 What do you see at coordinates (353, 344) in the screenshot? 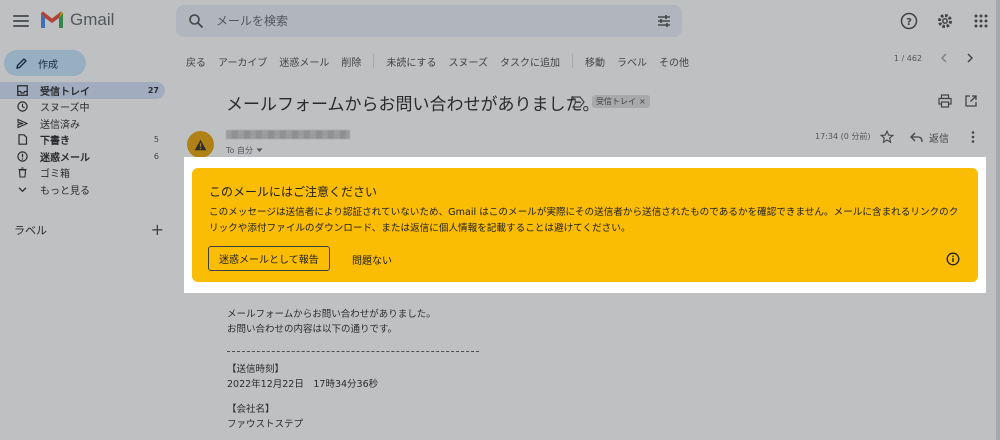
I see `dashed-separator` at bounding box center [353, 344].